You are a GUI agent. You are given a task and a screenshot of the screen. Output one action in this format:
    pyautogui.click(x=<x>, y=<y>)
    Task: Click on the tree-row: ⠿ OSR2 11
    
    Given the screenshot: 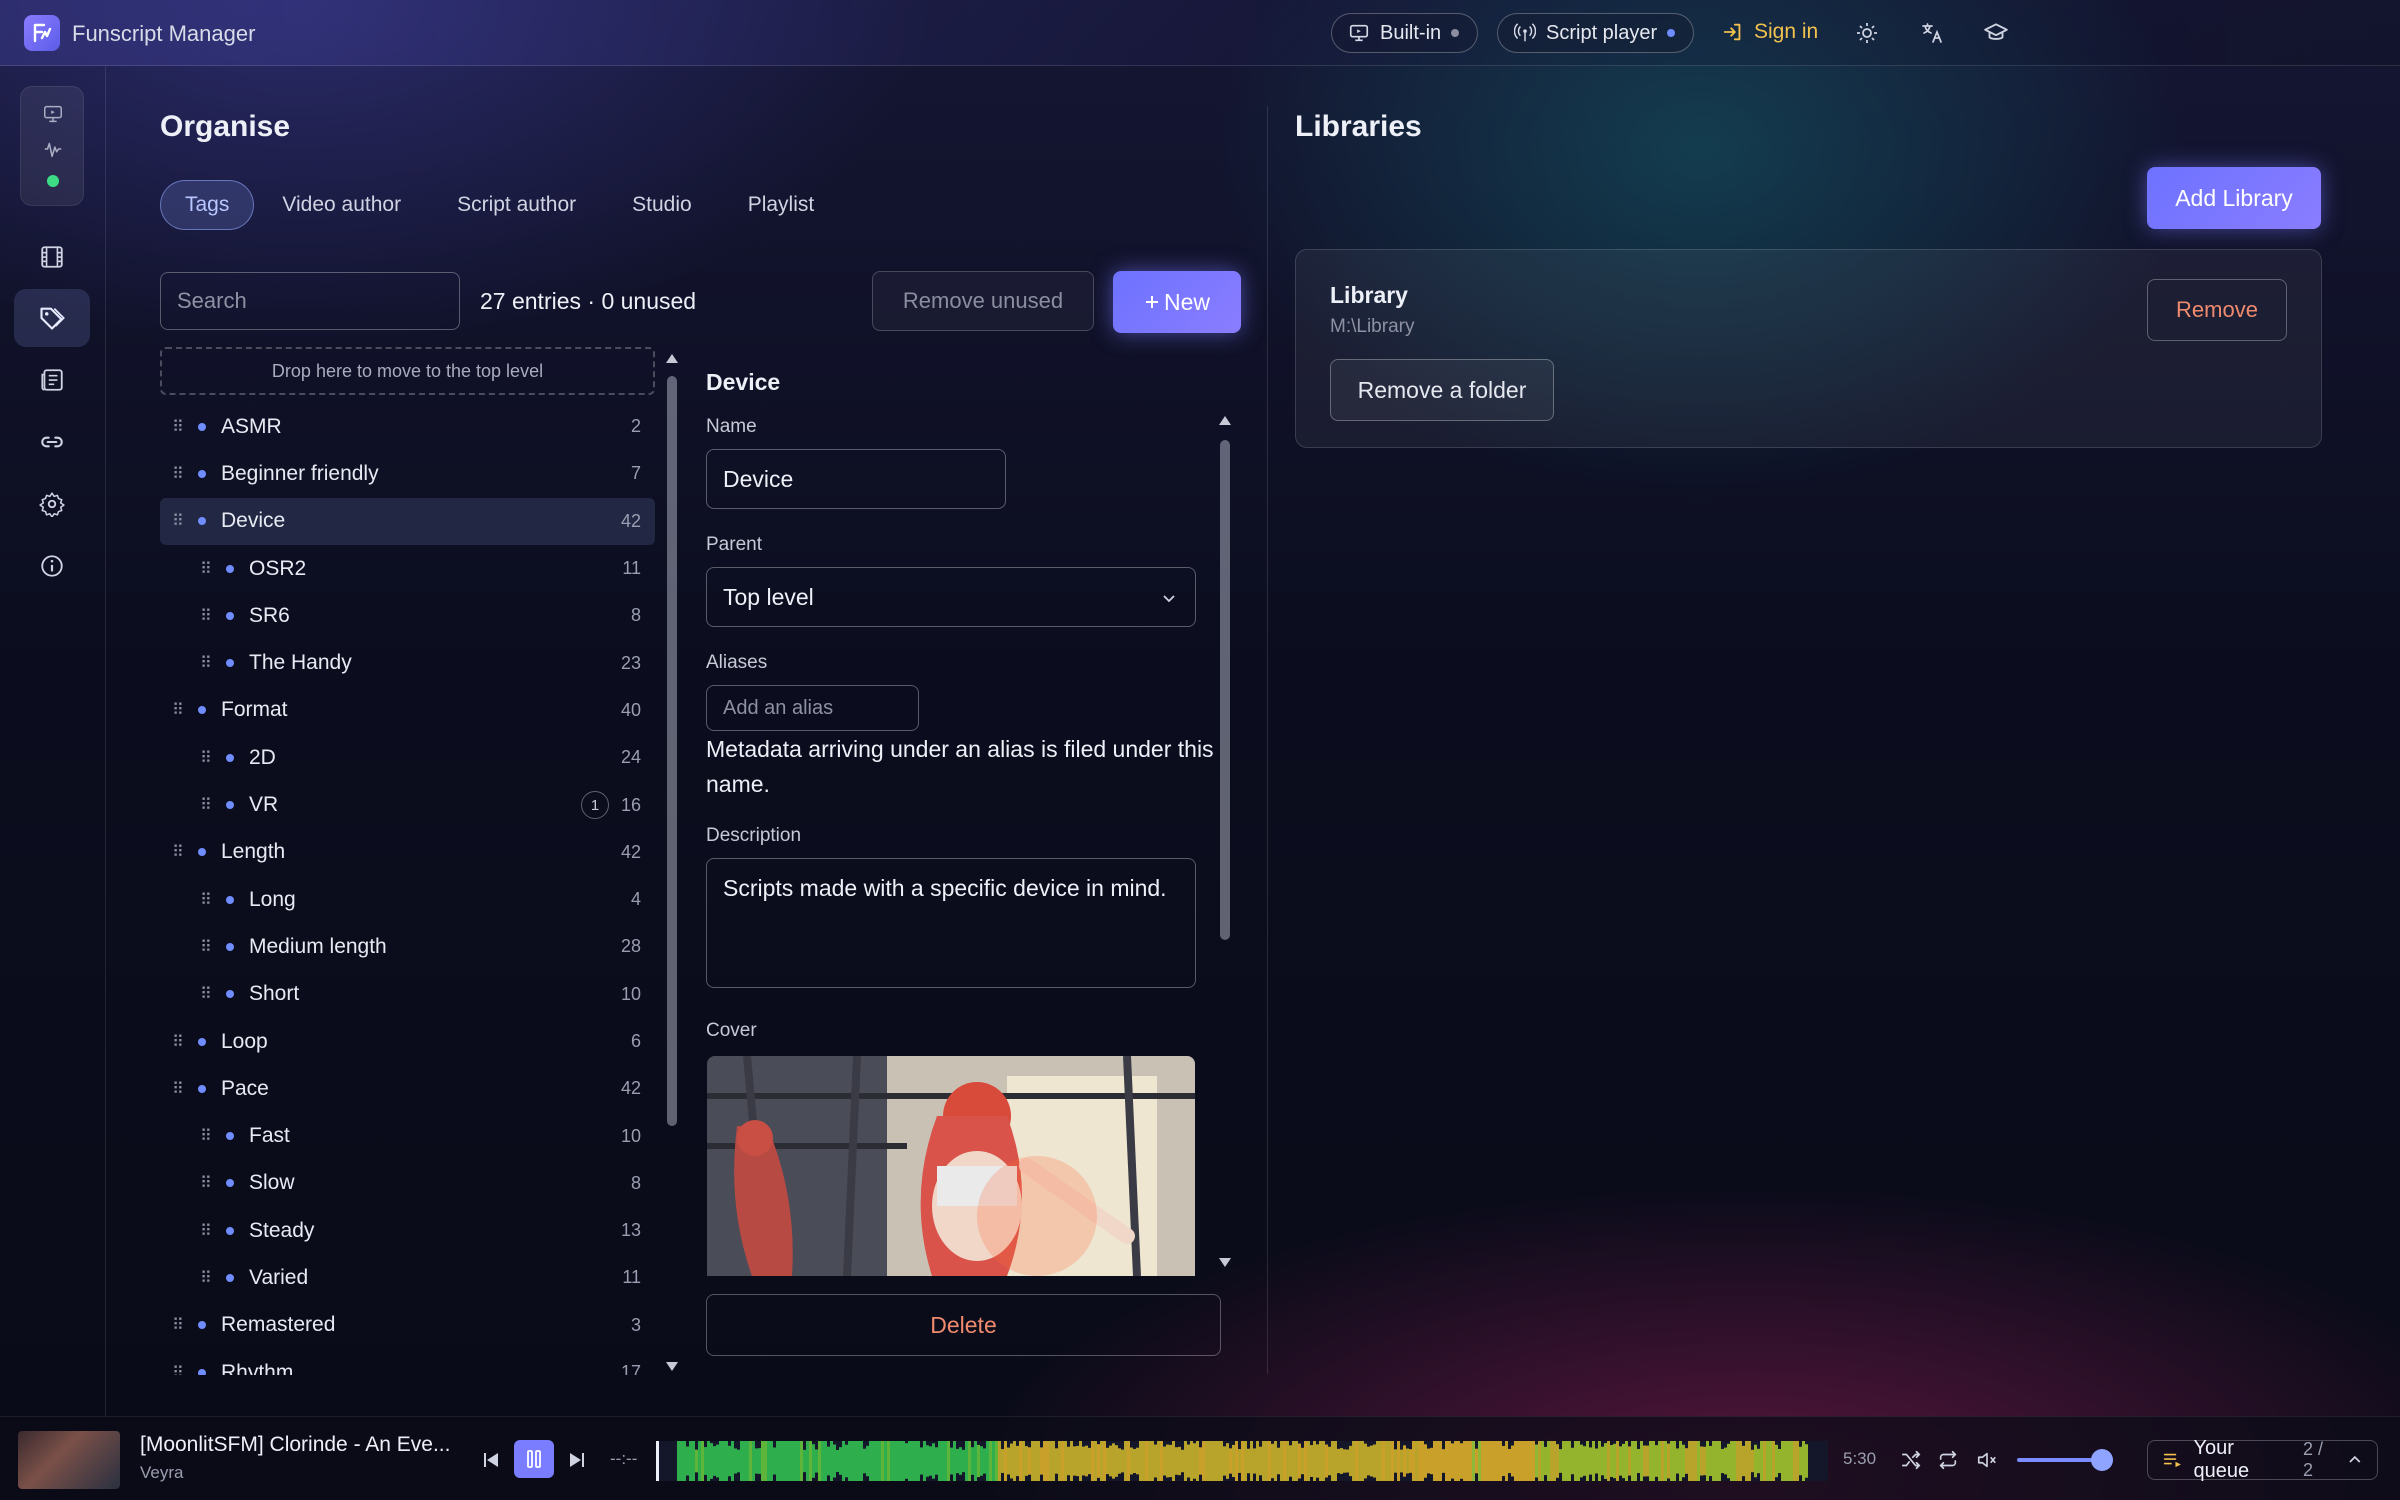 What is the action you would take?
    pyautogui.click(x=407, y=568)
    